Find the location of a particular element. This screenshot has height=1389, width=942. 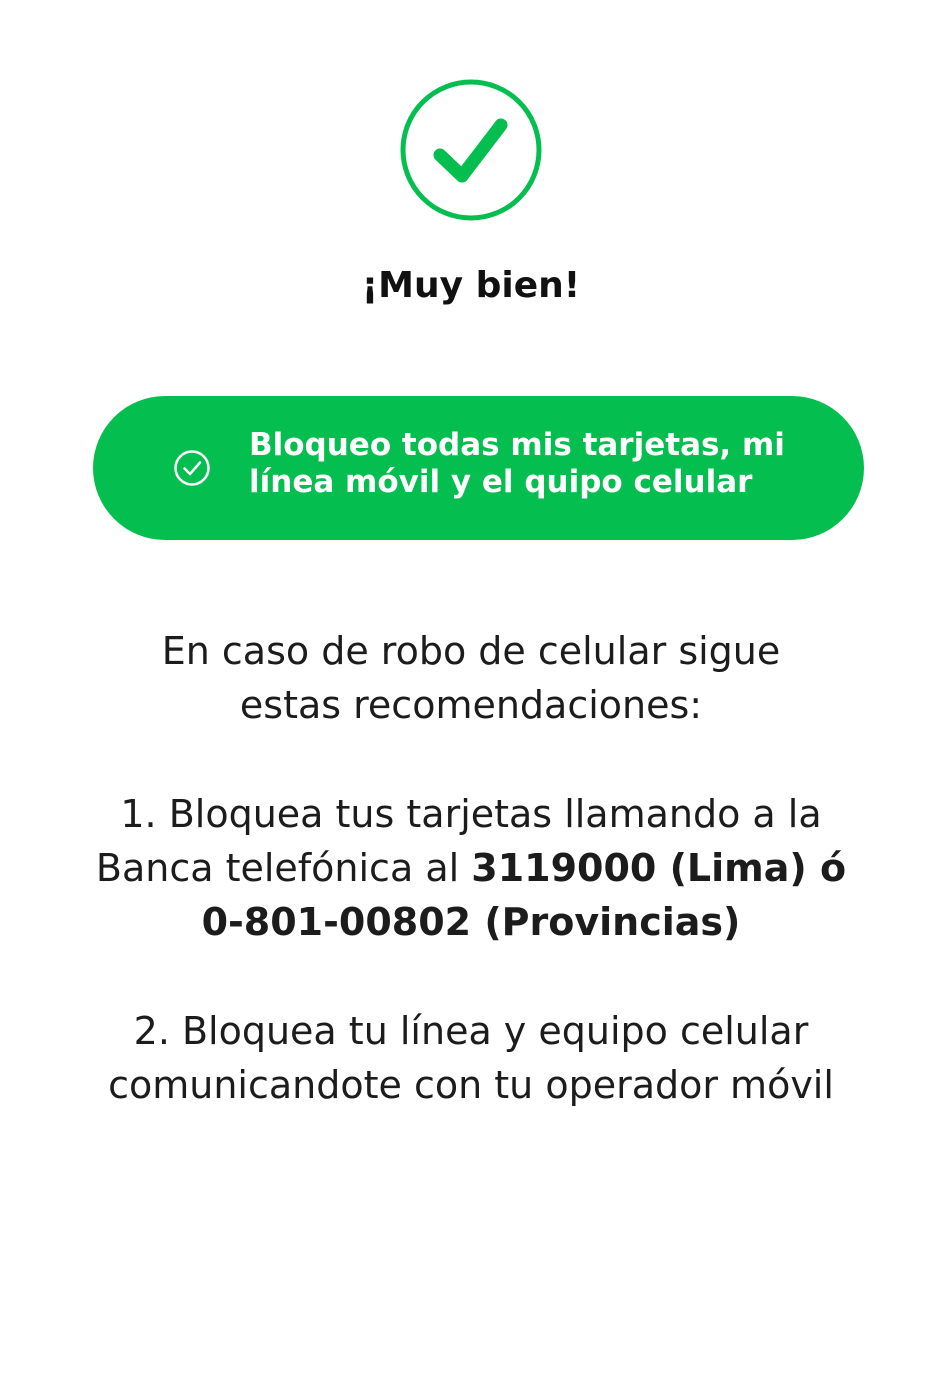

step2-line-2: comunicandote con tu operador móvil is located at coordinates (471, 1085).